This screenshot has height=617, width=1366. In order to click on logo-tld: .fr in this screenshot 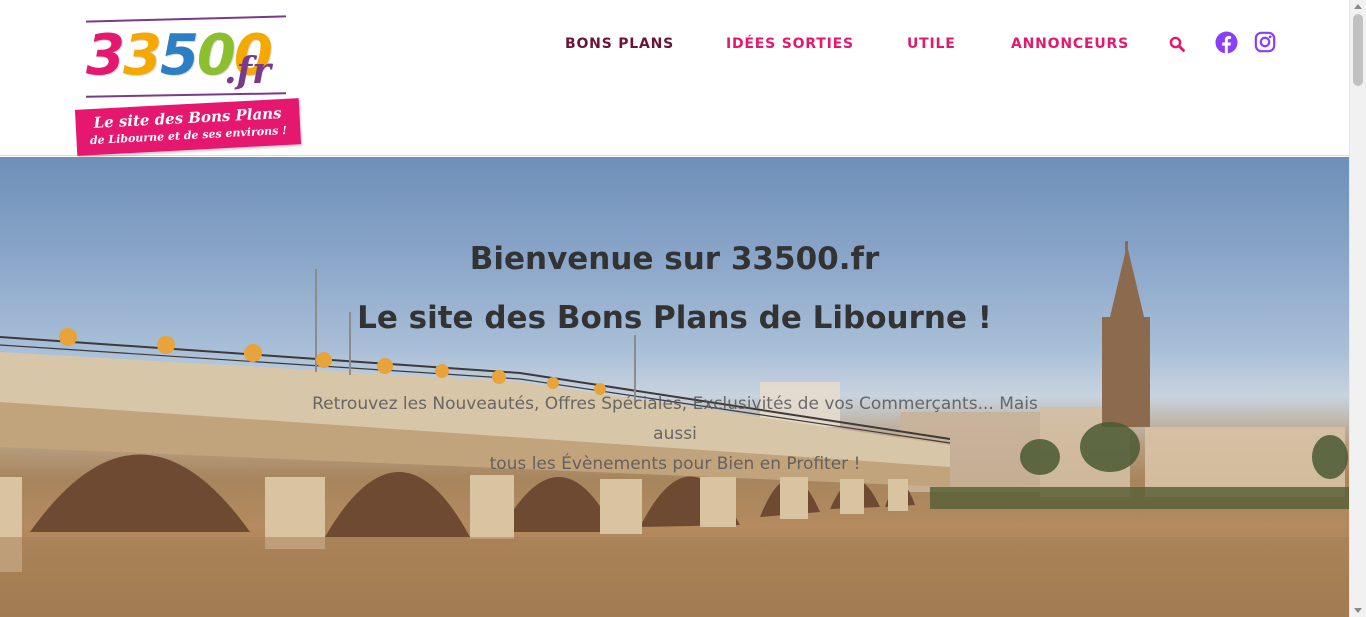, I will do `click(247, 71)`.